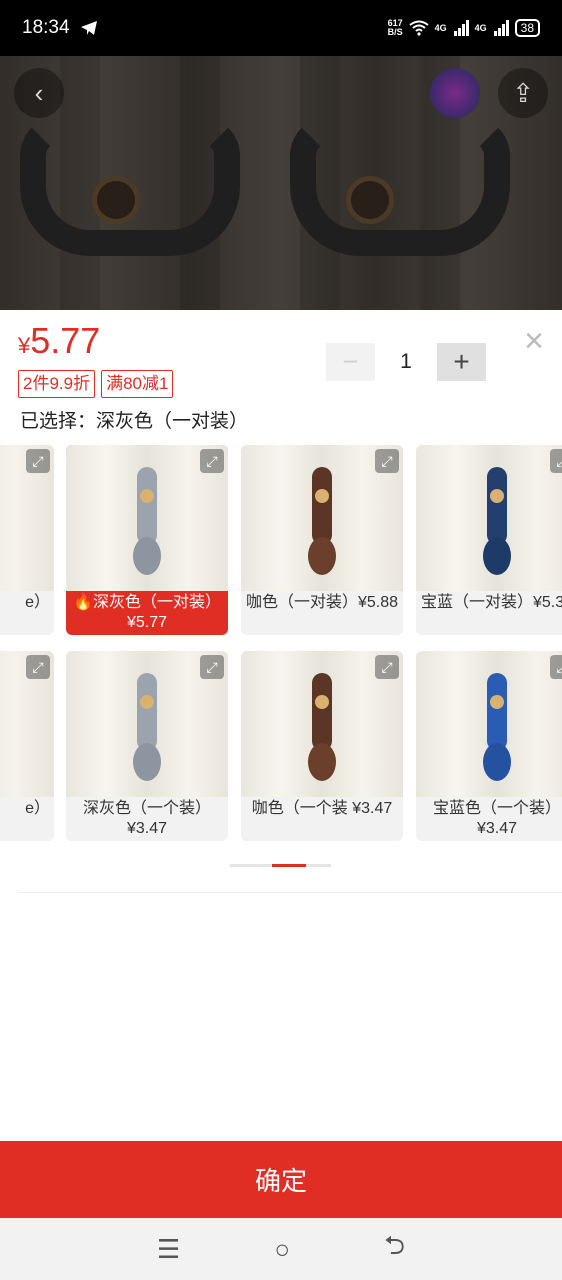  Describe the element at coordinates (88, 28) in the screenshot. I see `telegram-icon` at that location.